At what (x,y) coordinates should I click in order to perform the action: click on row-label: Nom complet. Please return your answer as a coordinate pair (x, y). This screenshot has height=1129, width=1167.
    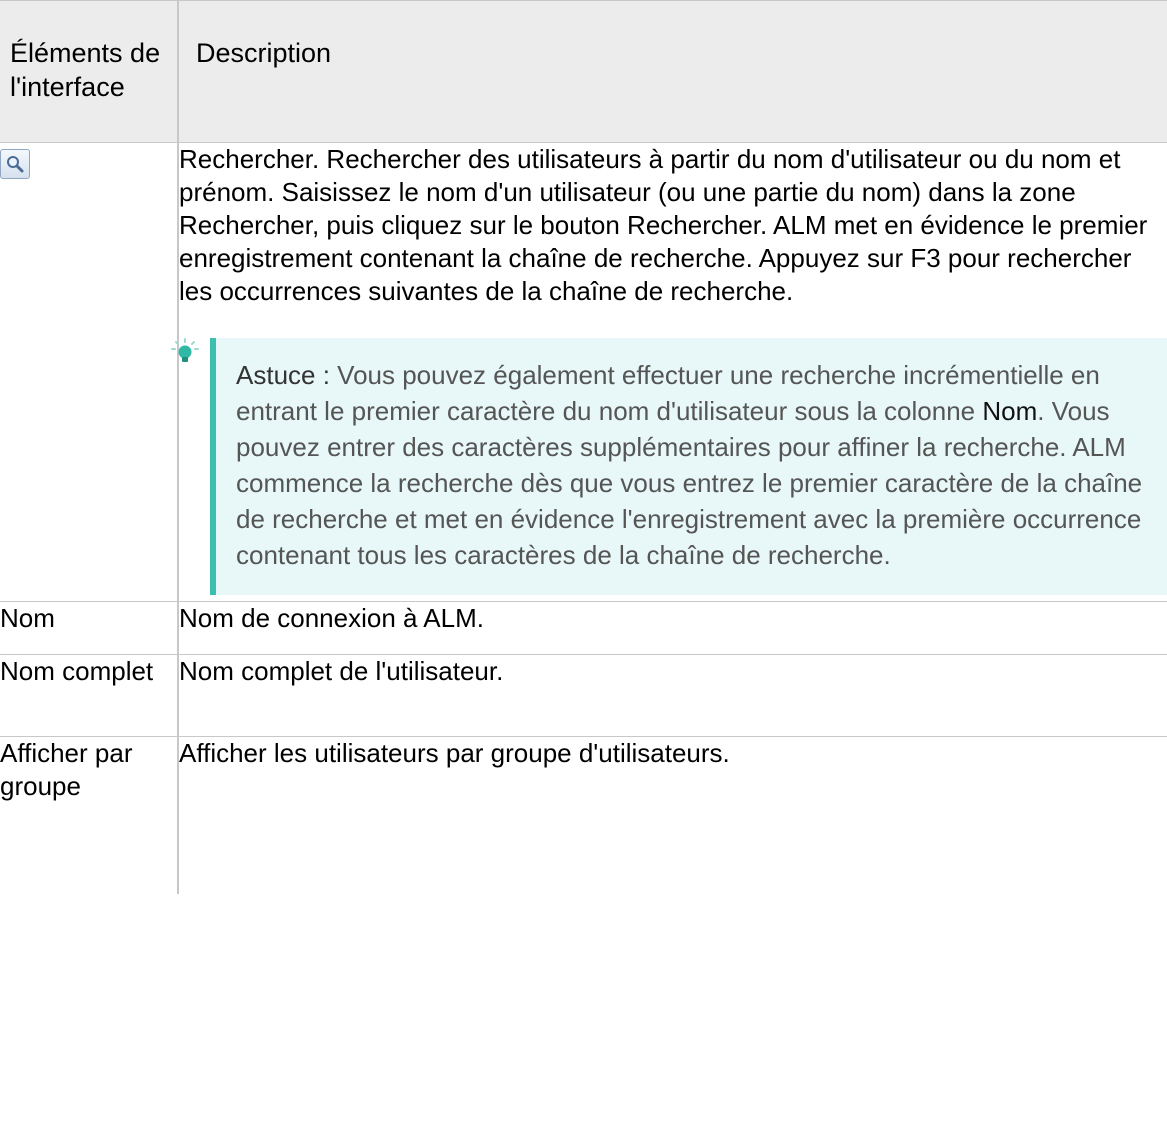
    Looking at the image, I should click on (89, 695).